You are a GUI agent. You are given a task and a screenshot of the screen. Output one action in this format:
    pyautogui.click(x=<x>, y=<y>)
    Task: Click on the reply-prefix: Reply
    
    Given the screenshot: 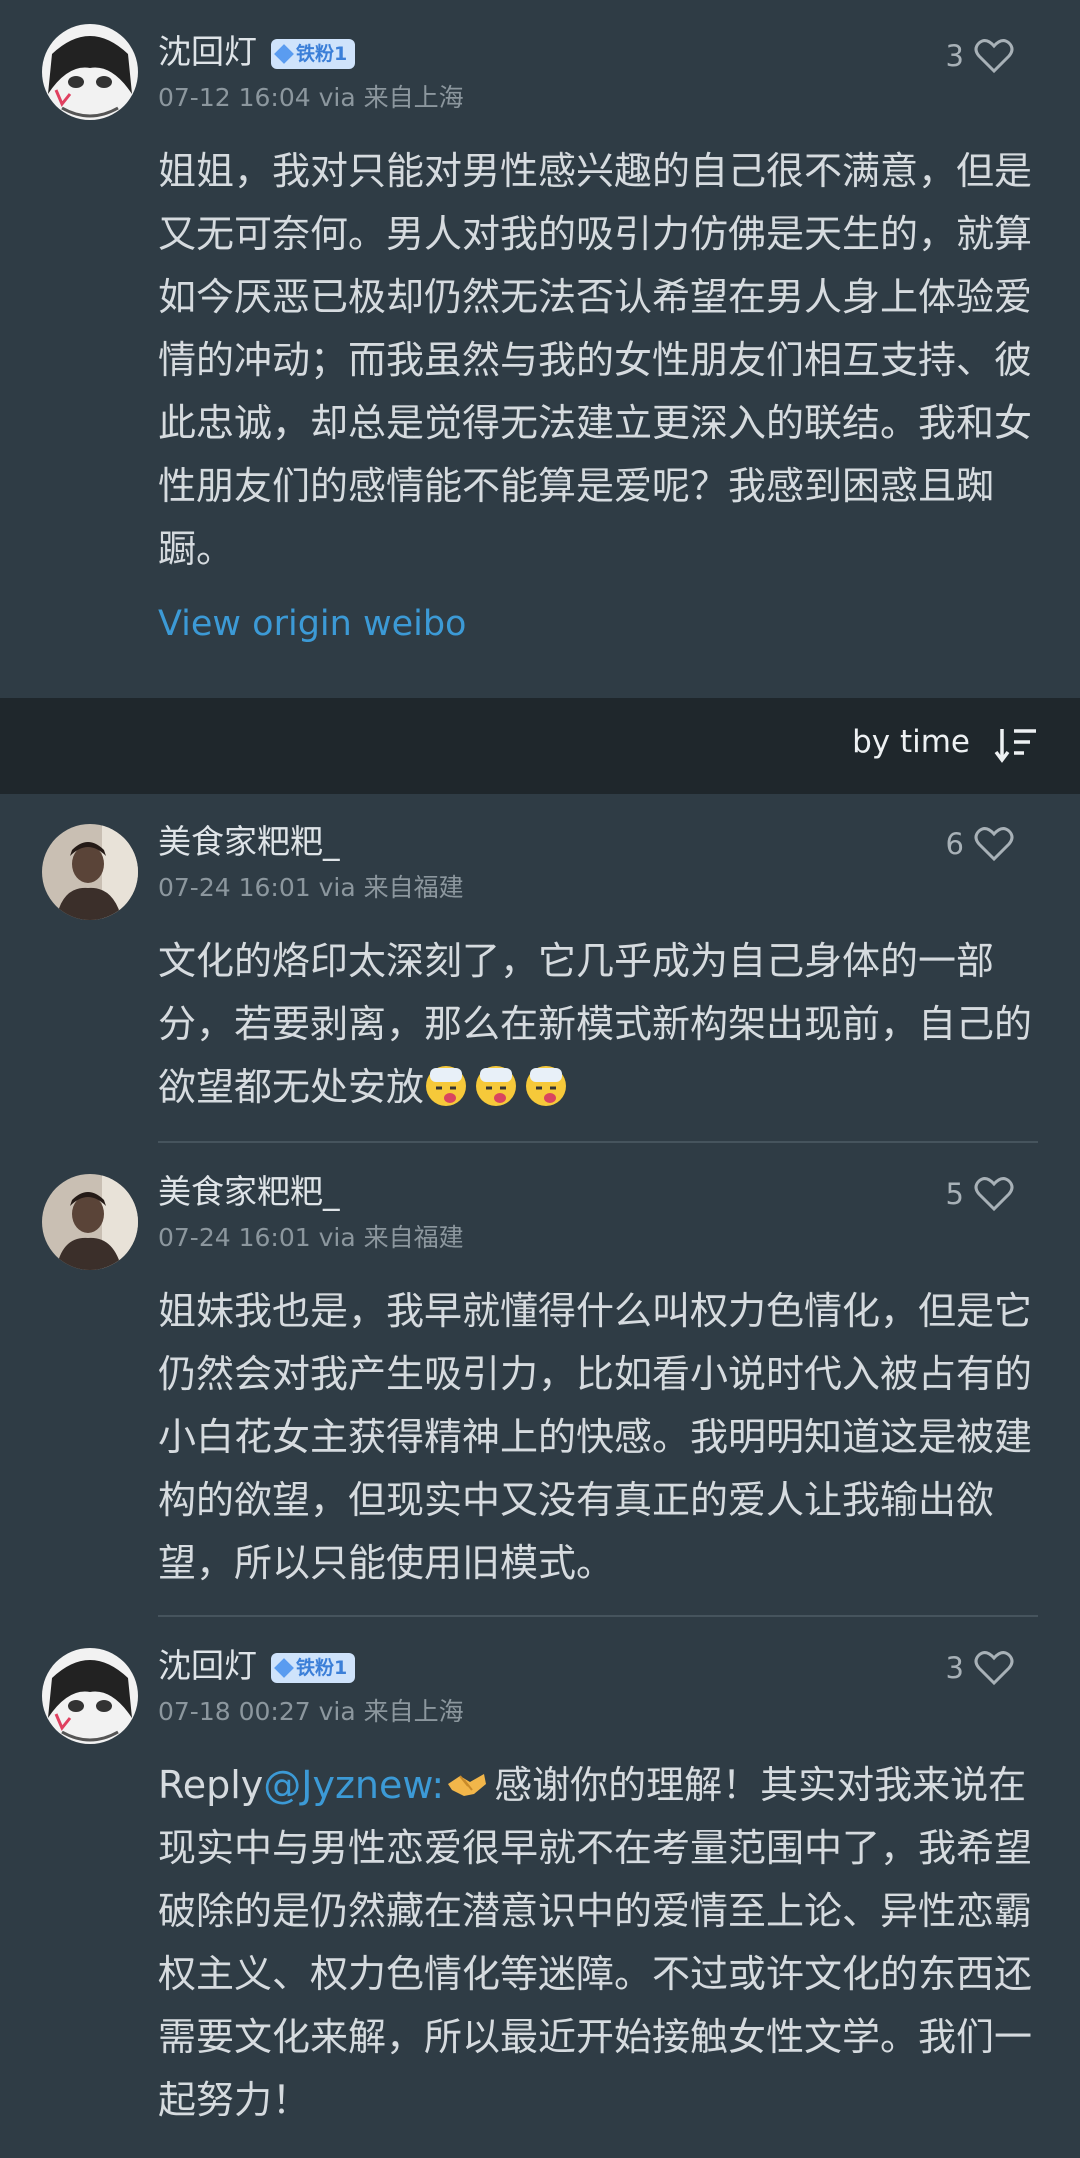 What is the action you would take?
    pyautogui.click(x=211, y=1785)
    